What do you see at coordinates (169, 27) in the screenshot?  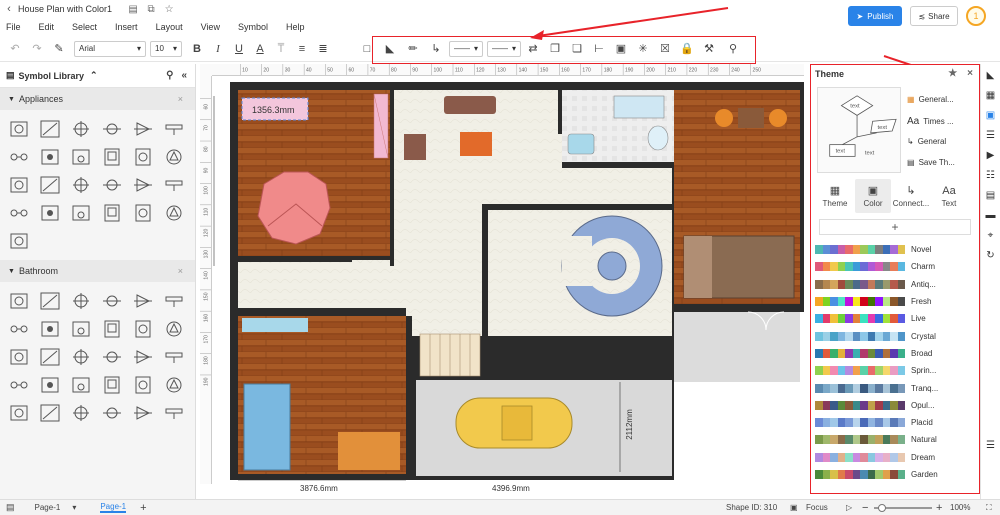 I see `menu-layout: Layout` at bounding box center [169, 27].